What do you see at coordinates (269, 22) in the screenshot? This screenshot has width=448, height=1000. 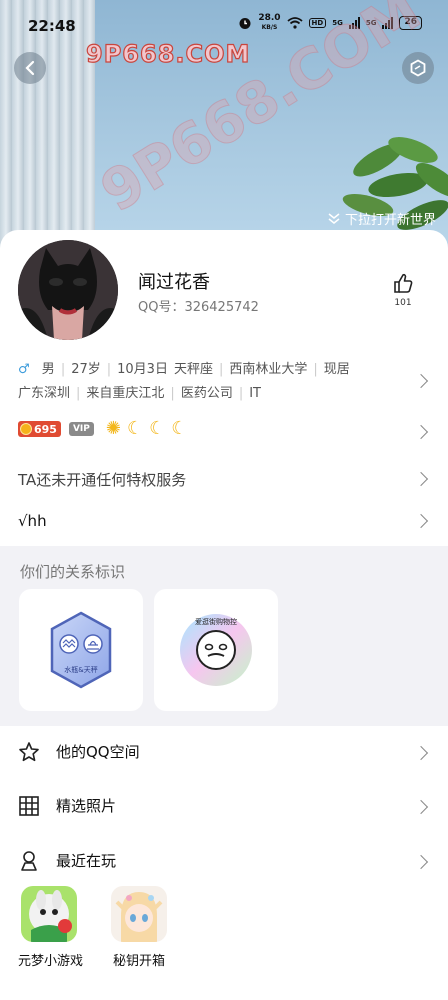 I see `net-speed: 28.0 KB/S` at bounding box center [269, 22].